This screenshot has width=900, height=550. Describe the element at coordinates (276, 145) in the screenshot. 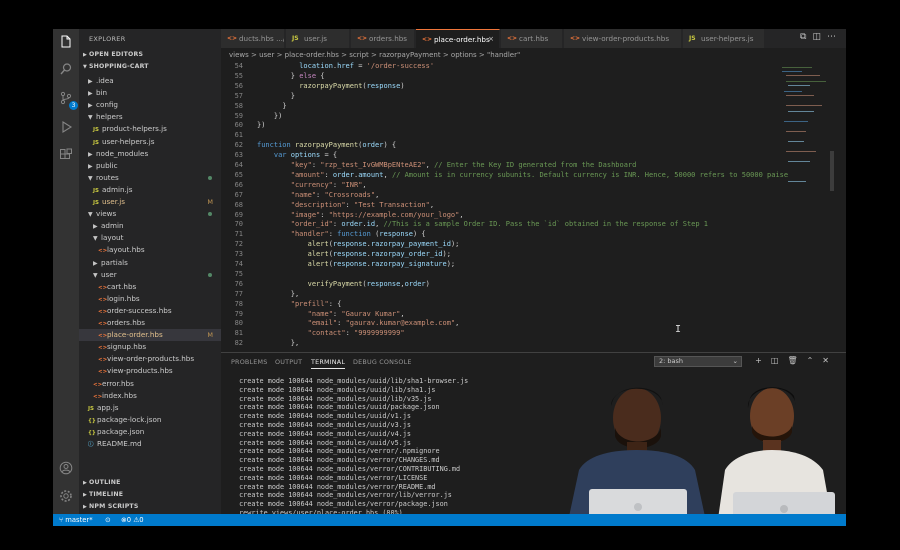

I see `code-token: function` at that location.